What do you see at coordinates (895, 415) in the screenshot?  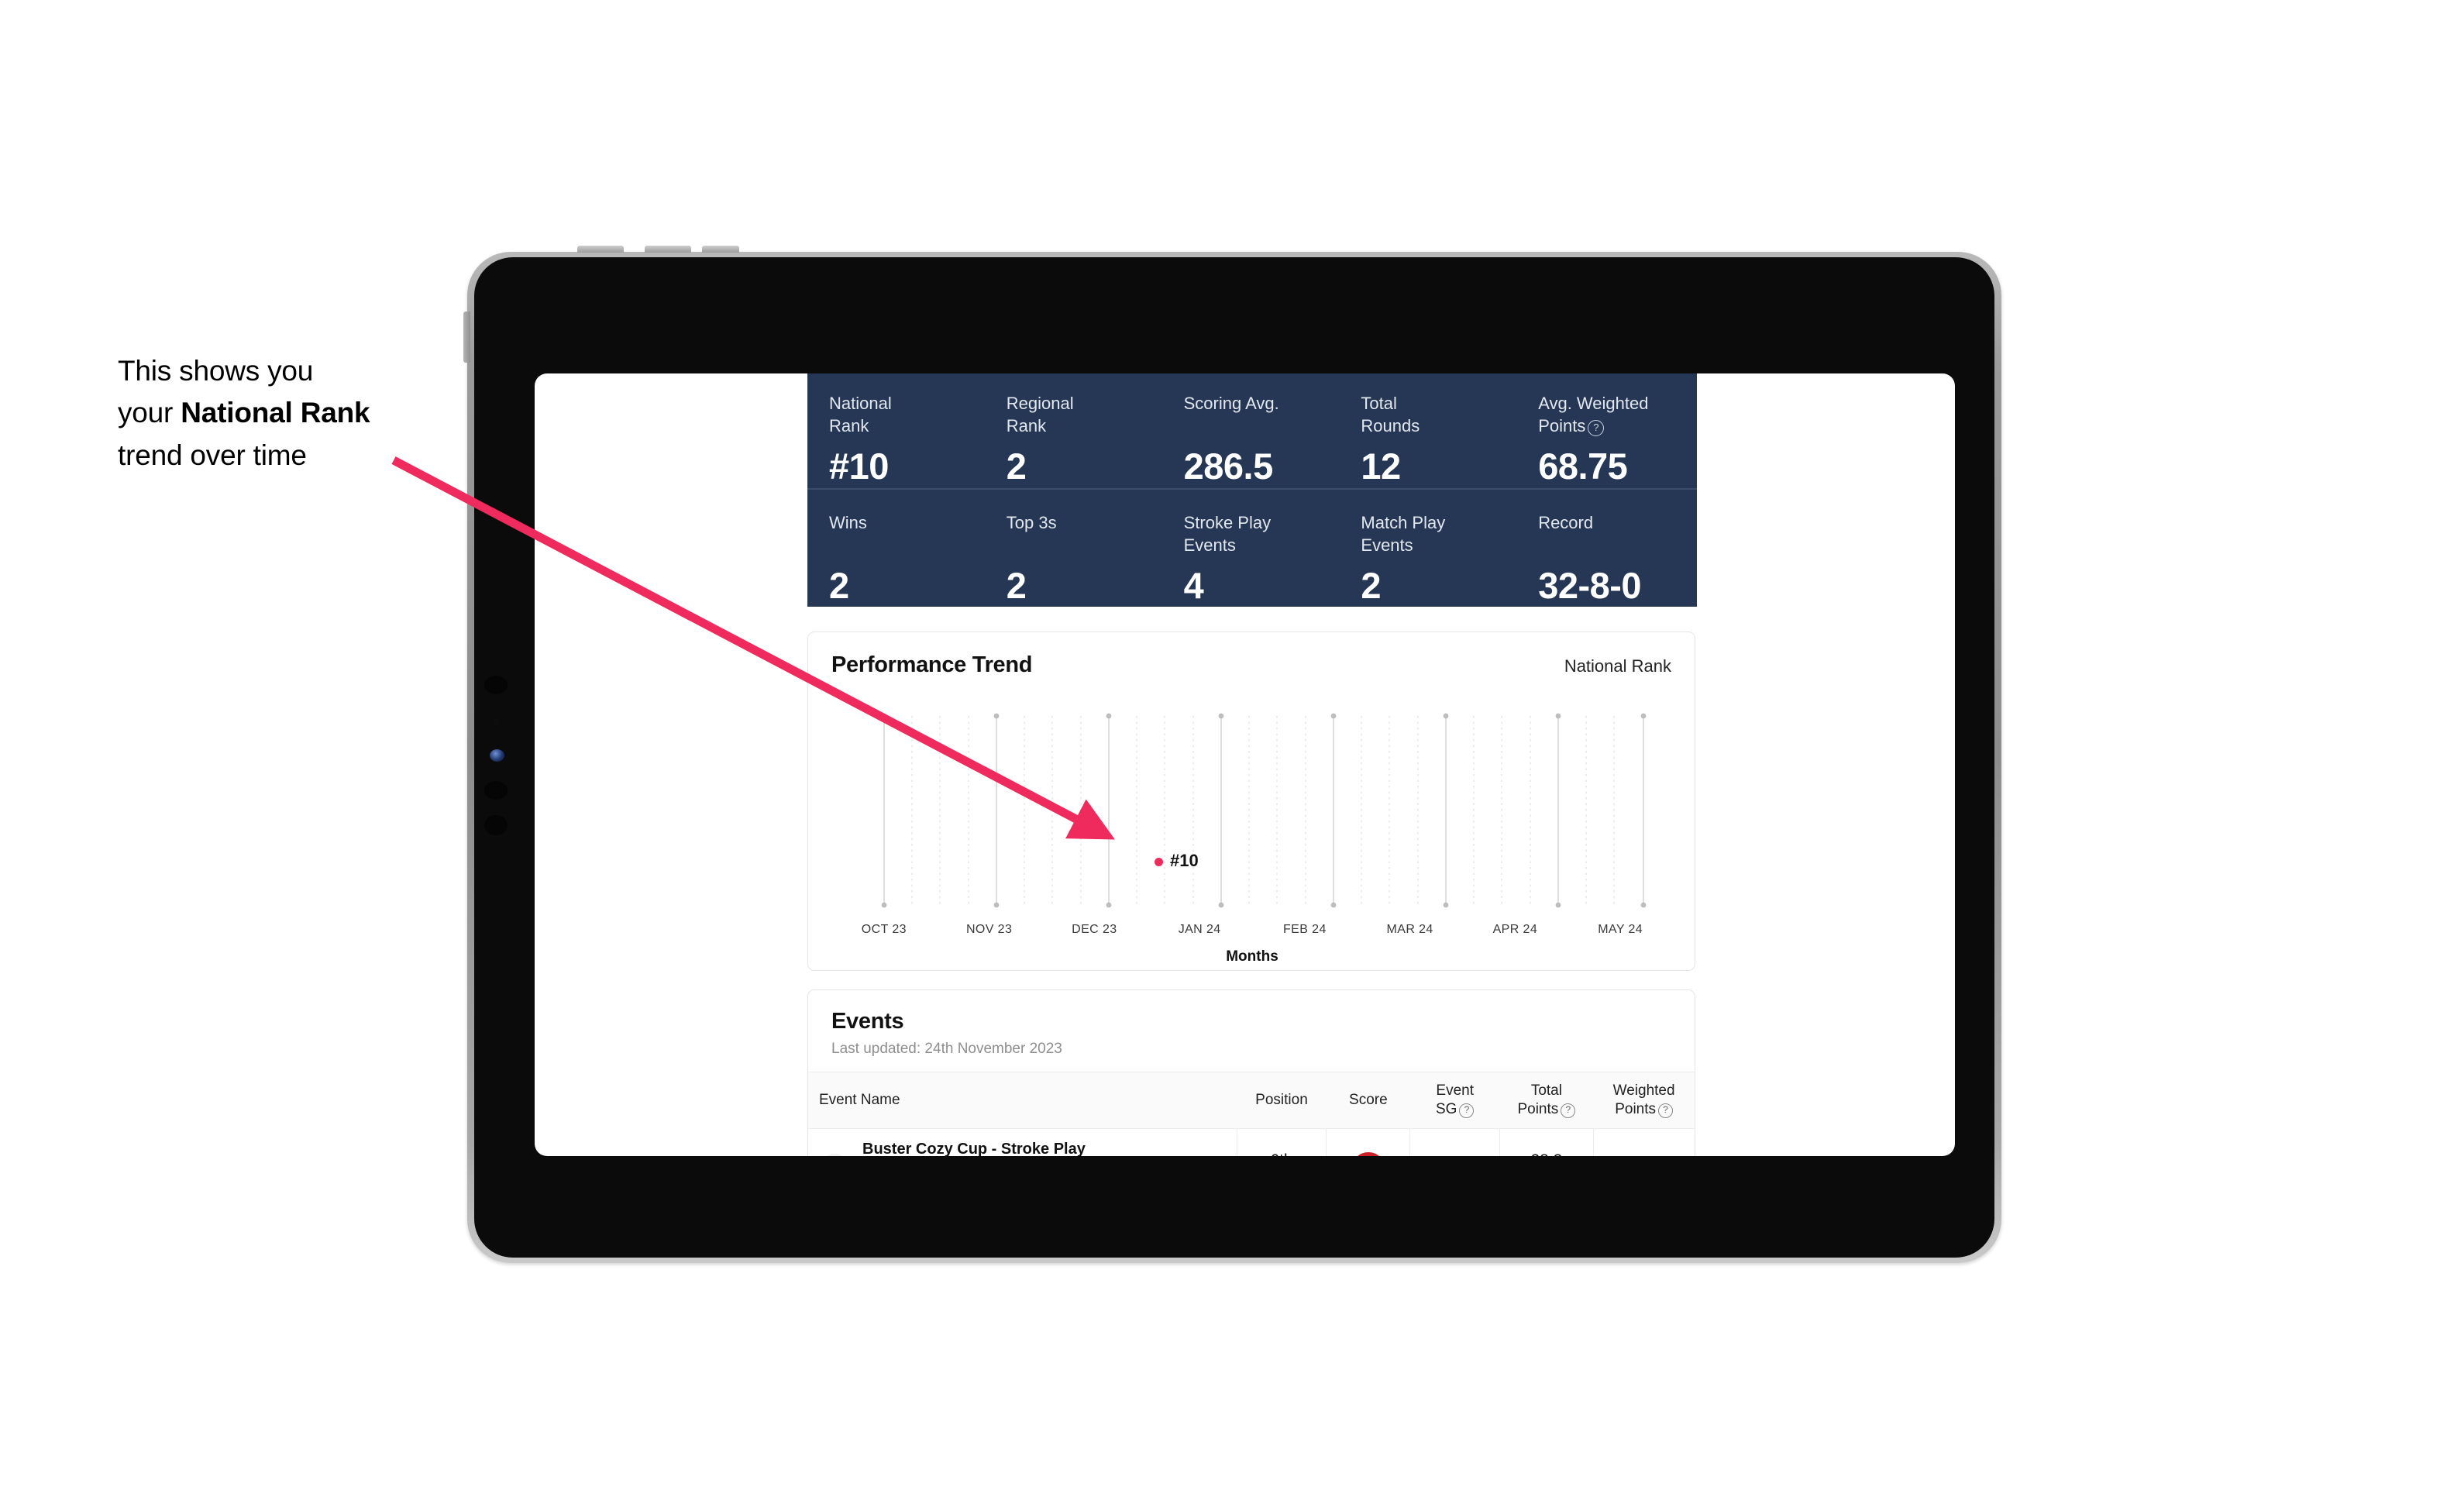 I see `stat-label: National Rank` at bounding box center [895, 415].